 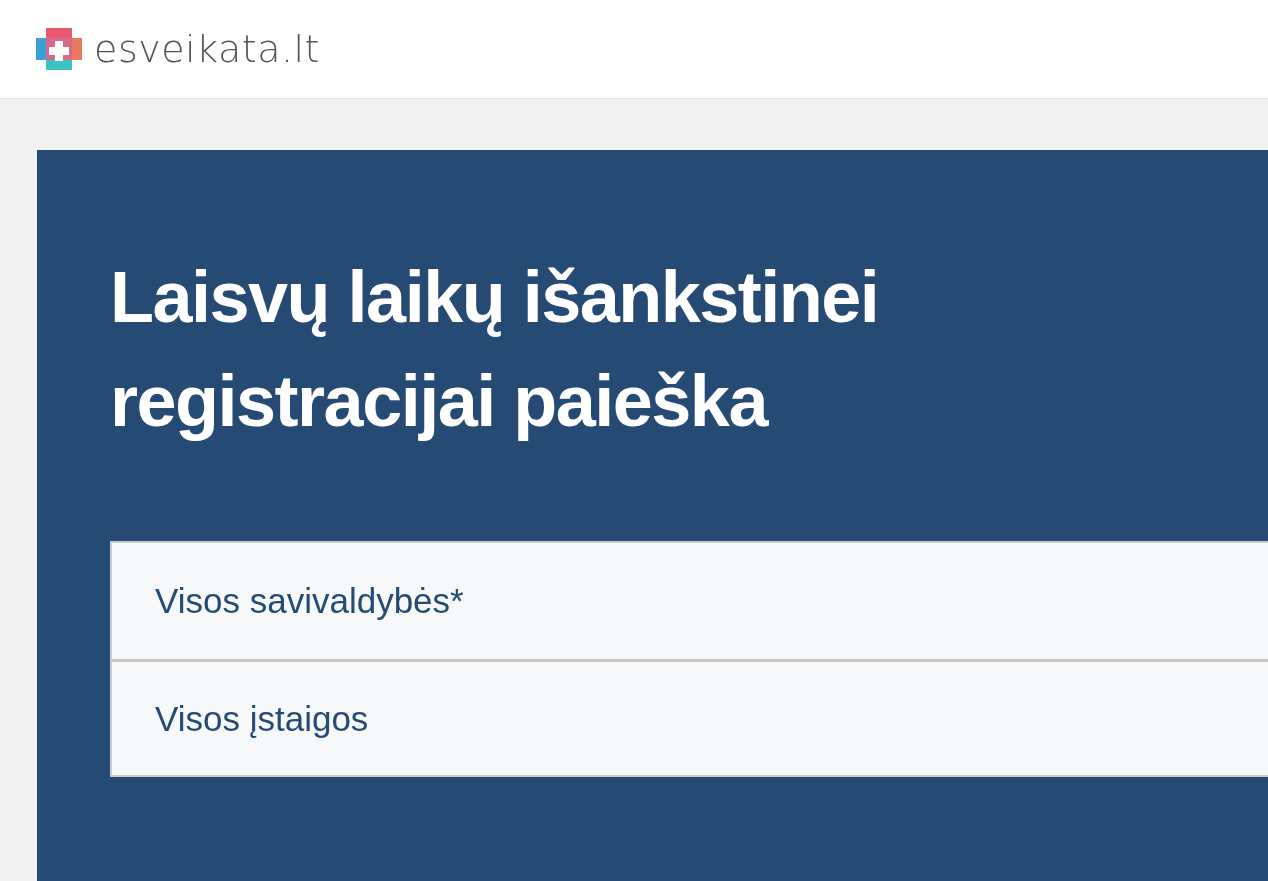 I want to click on site-logo-text: esveikata.lt, so click(x=207, y=49).